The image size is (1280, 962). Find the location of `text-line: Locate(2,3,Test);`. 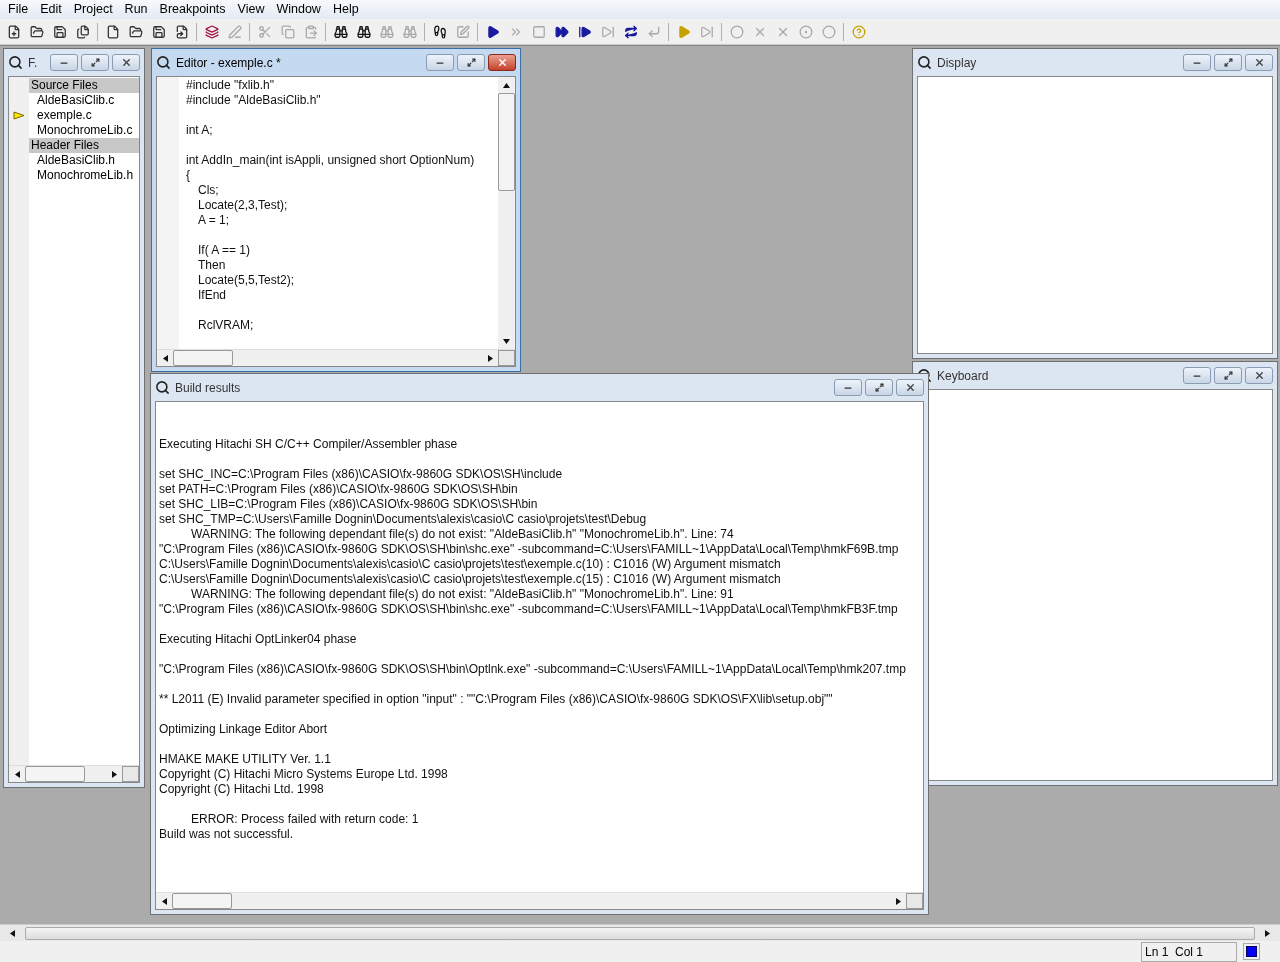

text-line: Locate(2,3,Test); is located at coordinates (243, 205).